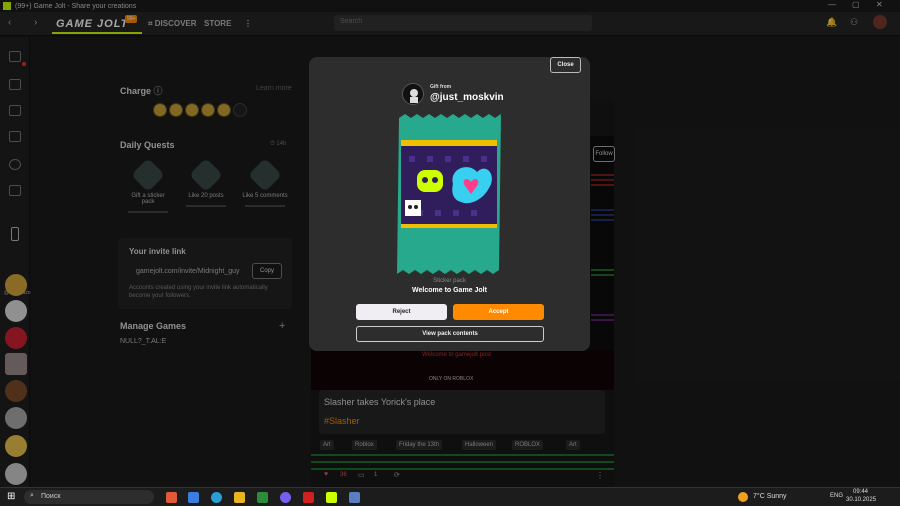 The width and height of the screenshot is (900, 506). What do you see at coordinates (836, 496) in the screenshot?
I see `language-indicator: ENG` at bounding box center [836, 496].